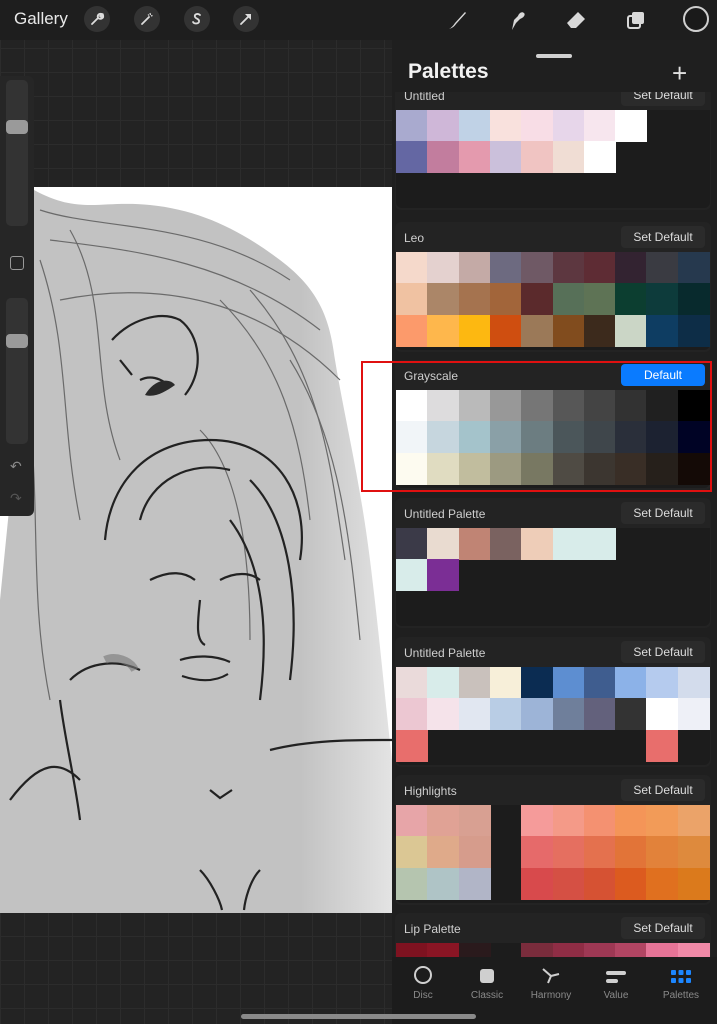 Image resolution: width=717 pixels, height=1024 pixels. Describe the element at coordinates (430, 791) in the screenshot. I see `palette-name: Highlights` at that location.